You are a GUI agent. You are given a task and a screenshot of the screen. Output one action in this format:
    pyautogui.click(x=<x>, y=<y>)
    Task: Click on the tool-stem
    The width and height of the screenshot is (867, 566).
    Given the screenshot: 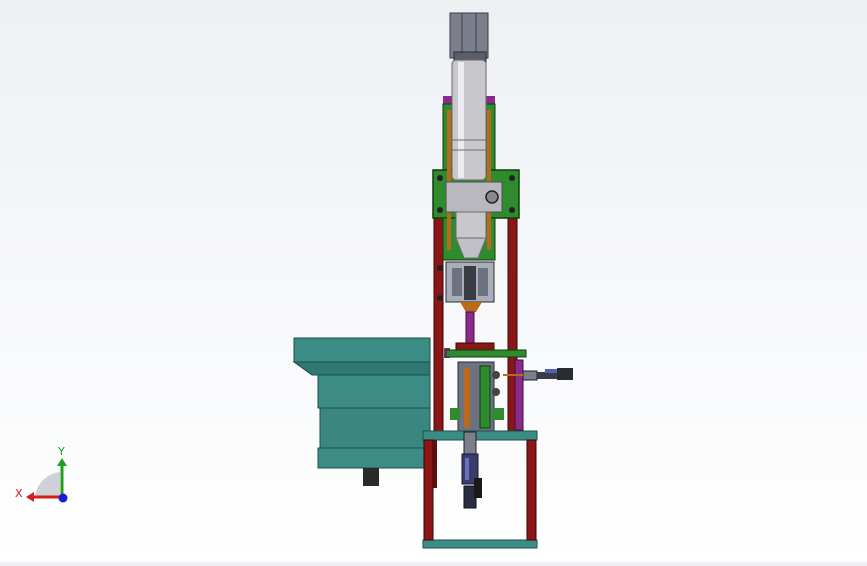 What is the action you would take?
    pyautogui.click(x=471, y=470)
    